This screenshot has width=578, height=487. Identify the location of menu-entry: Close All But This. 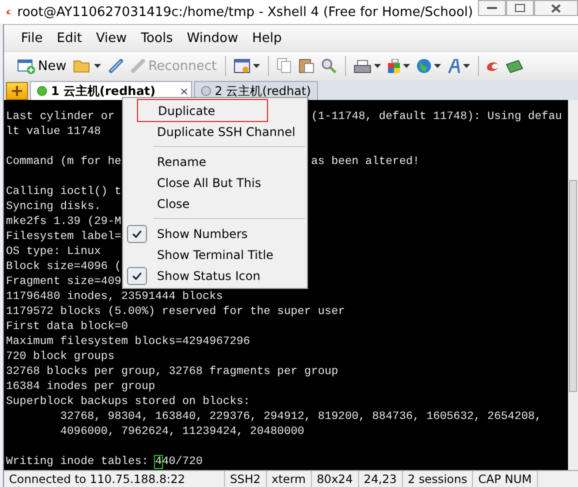
(215, 182).